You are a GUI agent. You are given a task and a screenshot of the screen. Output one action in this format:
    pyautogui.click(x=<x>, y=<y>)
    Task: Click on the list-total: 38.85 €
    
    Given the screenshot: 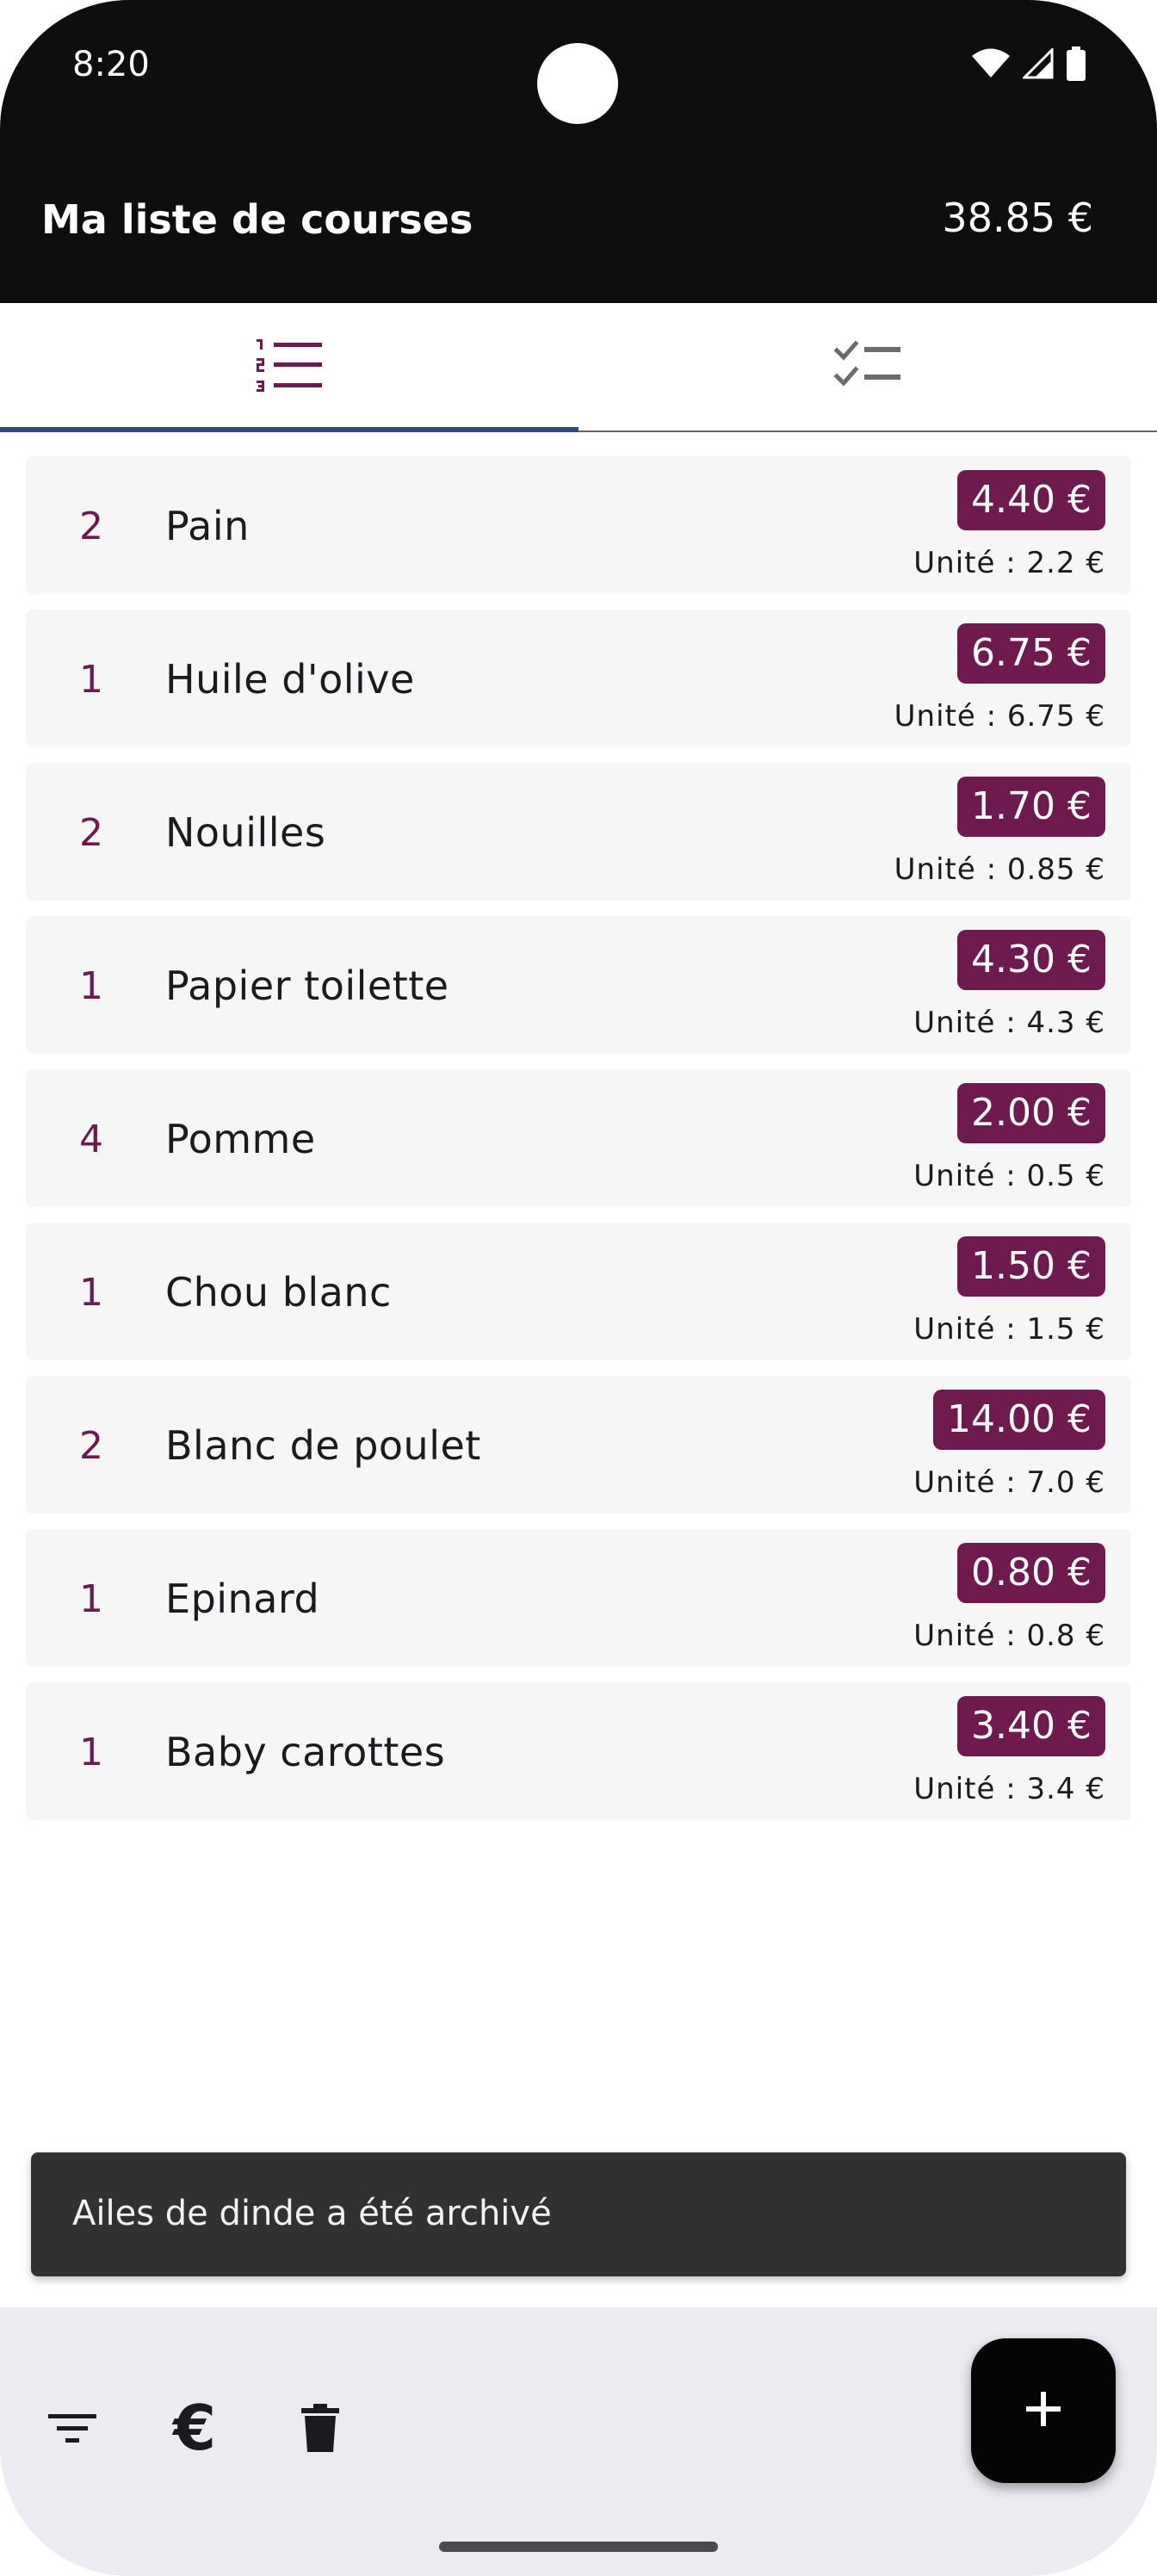 What is the action you would take?
    pyautogui.click(x=1018, y=218)
    